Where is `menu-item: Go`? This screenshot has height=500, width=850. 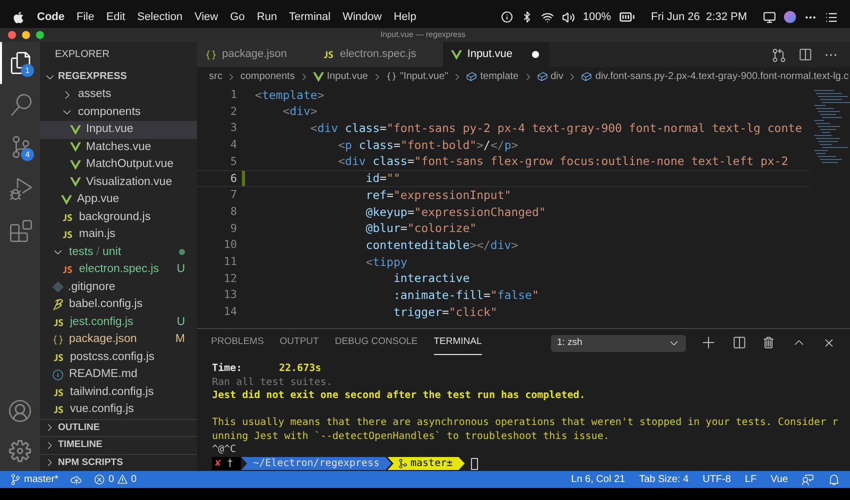
menu-item: Go is located at coordinates (237, 17).